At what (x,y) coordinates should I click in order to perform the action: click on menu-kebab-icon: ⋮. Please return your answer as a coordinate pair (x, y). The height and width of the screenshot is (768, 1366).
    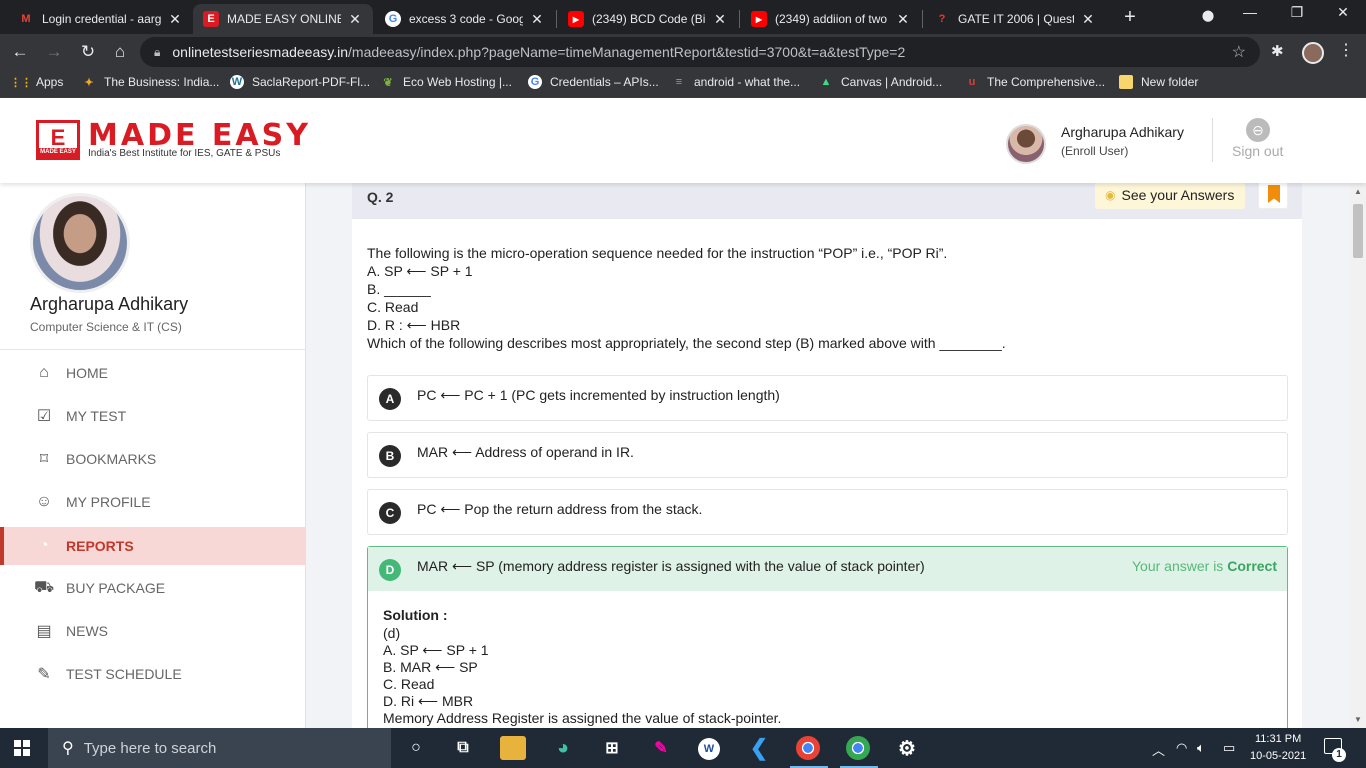
    Looking at the image, I should click on (1346, 50).